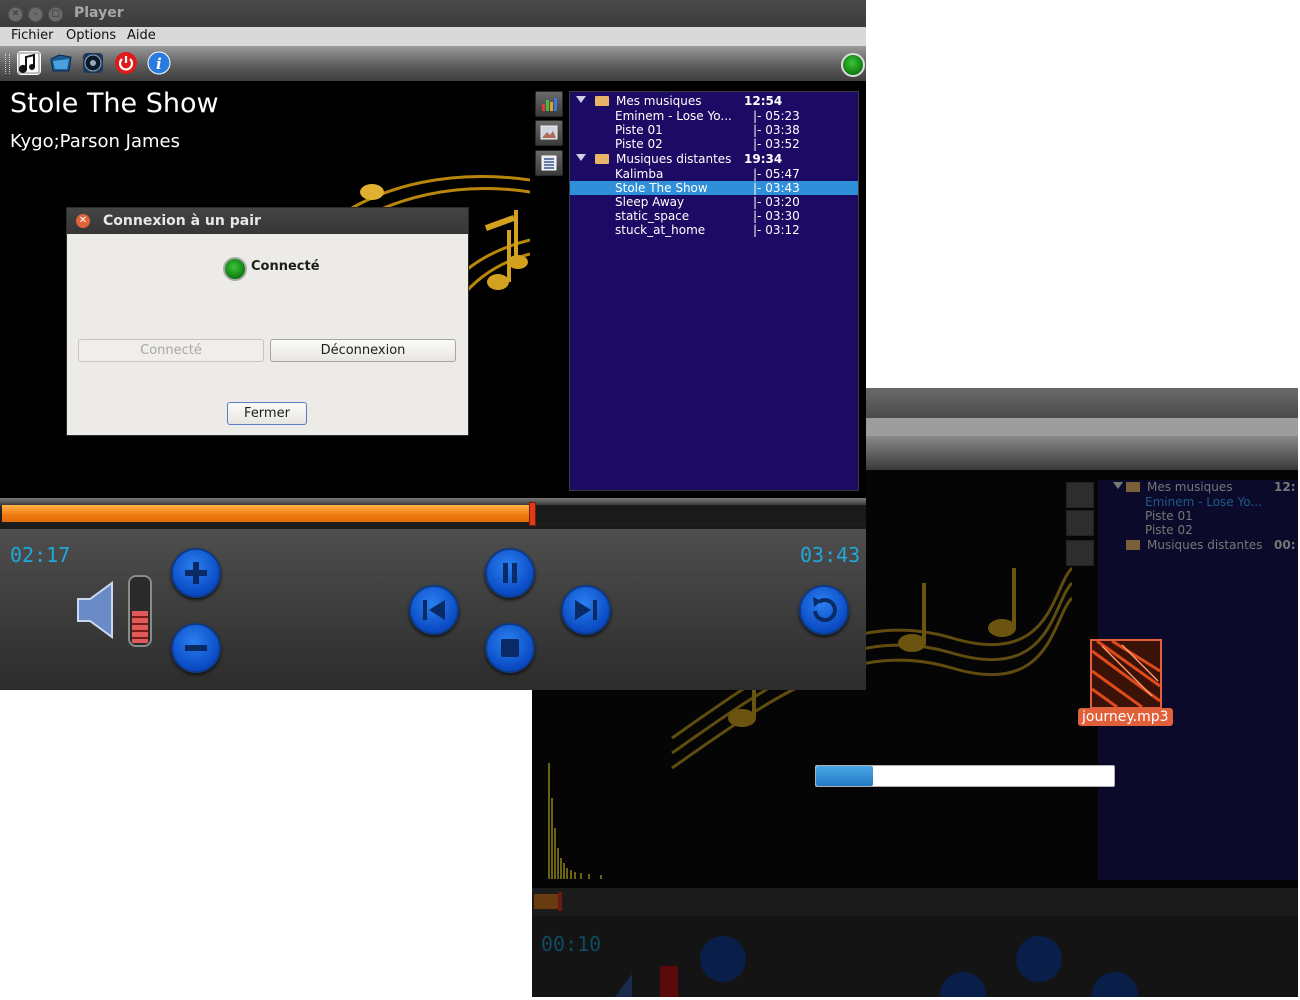  I want to click on next-track-button, so click(586, 610).